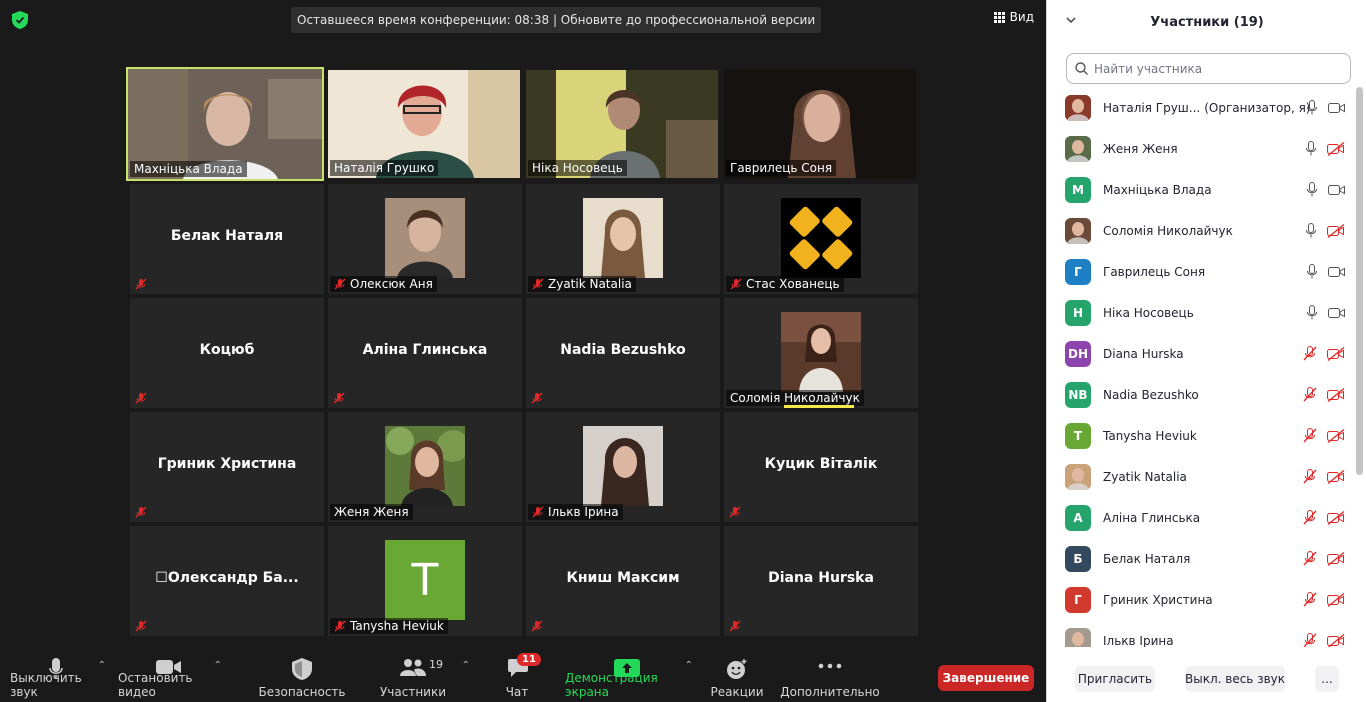  Describe the element at coordinates (1078, 435) in the screenshot. I see `avatar: T` at that location.